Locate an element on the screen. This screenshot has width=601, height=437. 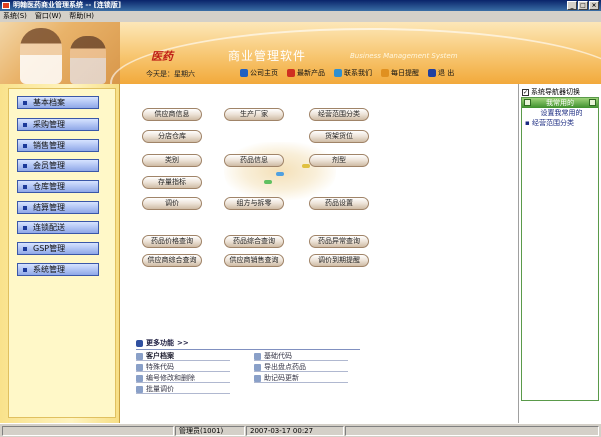
stock-indicator-button: 存量指标 is located at coordinates (172, 182).